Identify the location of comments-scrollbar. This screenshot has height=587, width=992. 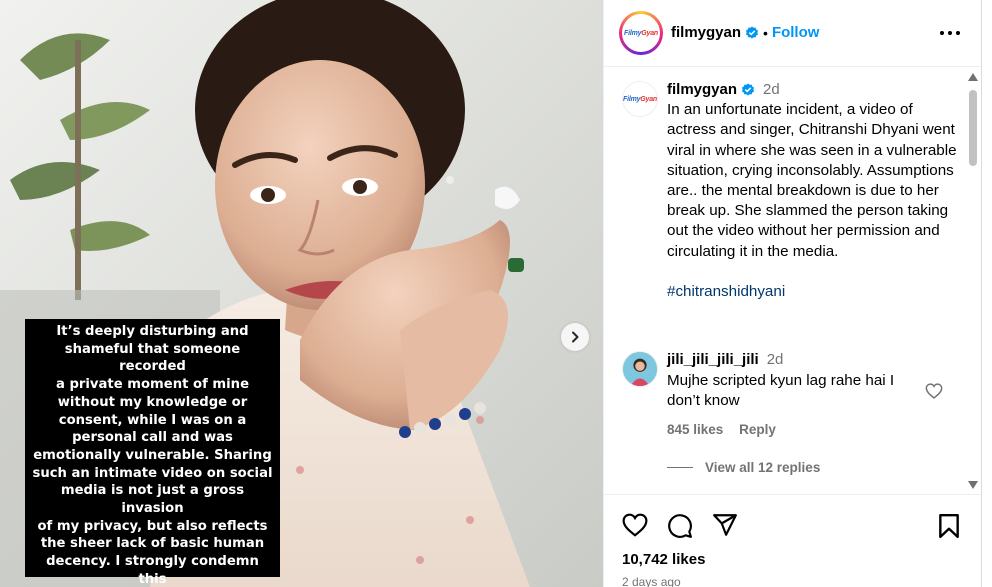
(973, 281).